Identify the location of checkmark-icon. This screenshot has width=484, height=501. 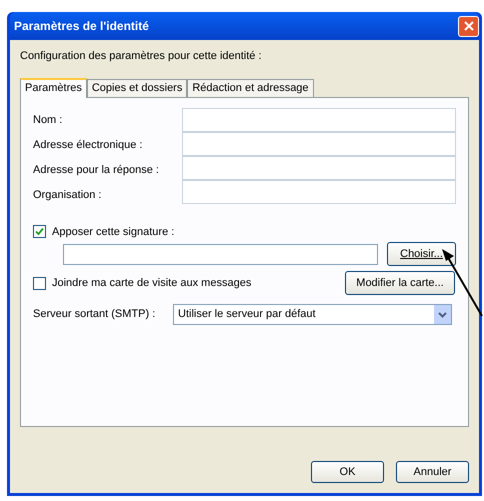
(39, 231).